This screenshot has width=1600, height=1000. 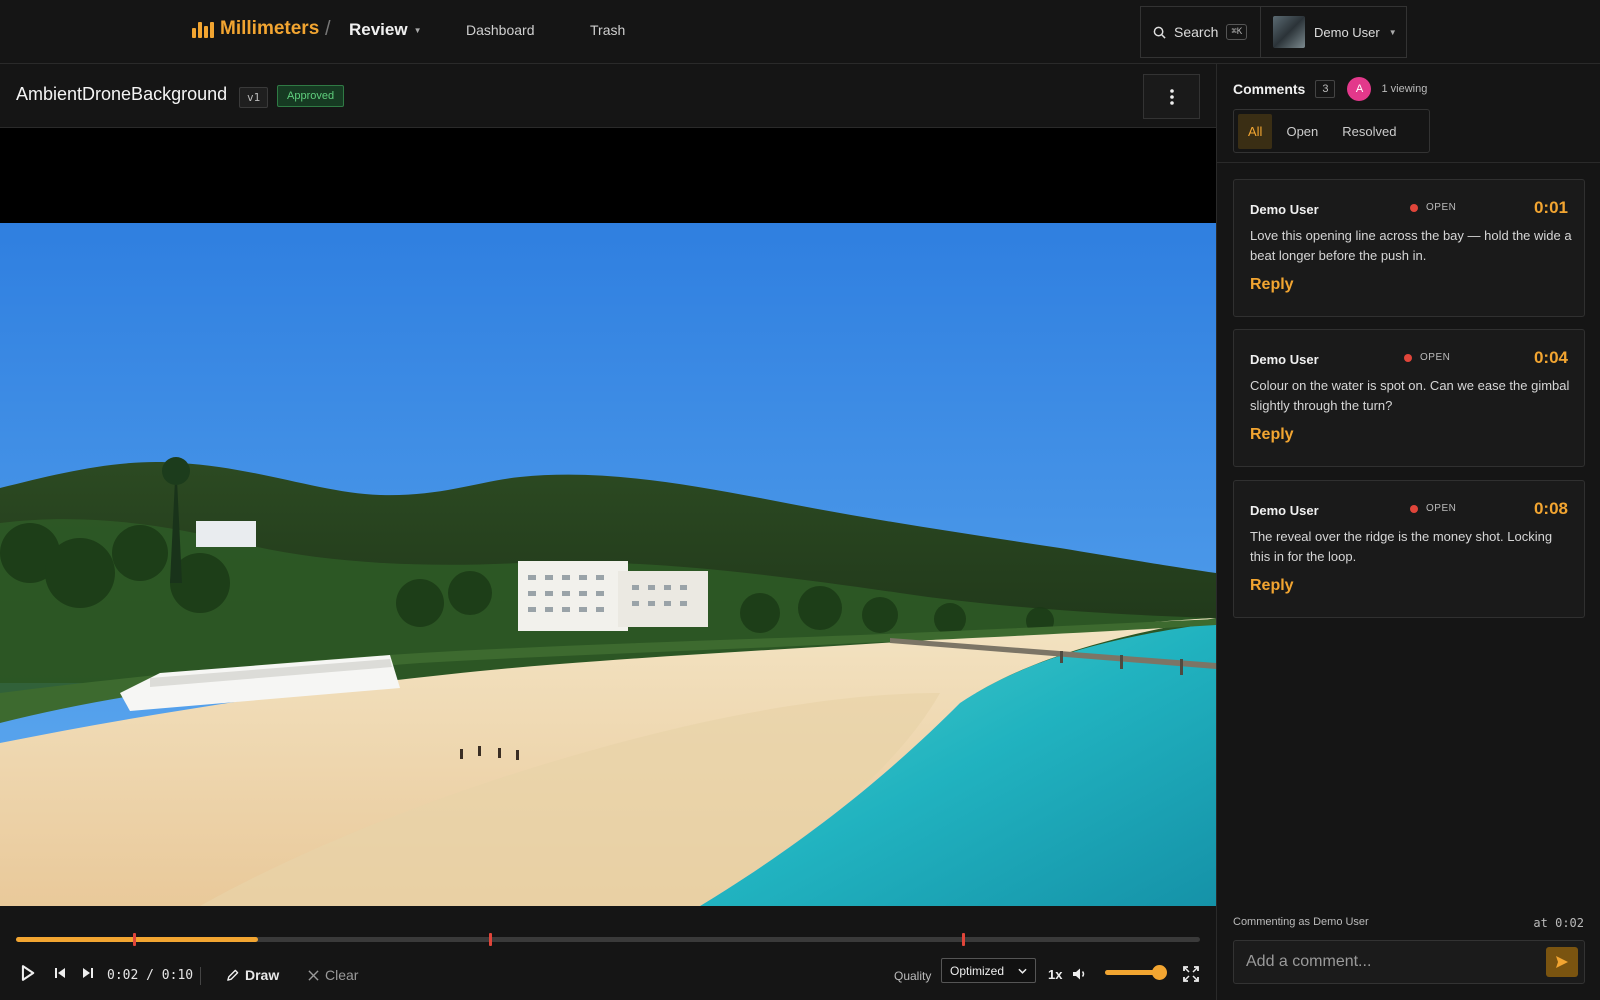 I want to click on timeline-progress, so click(x=137, y=939).